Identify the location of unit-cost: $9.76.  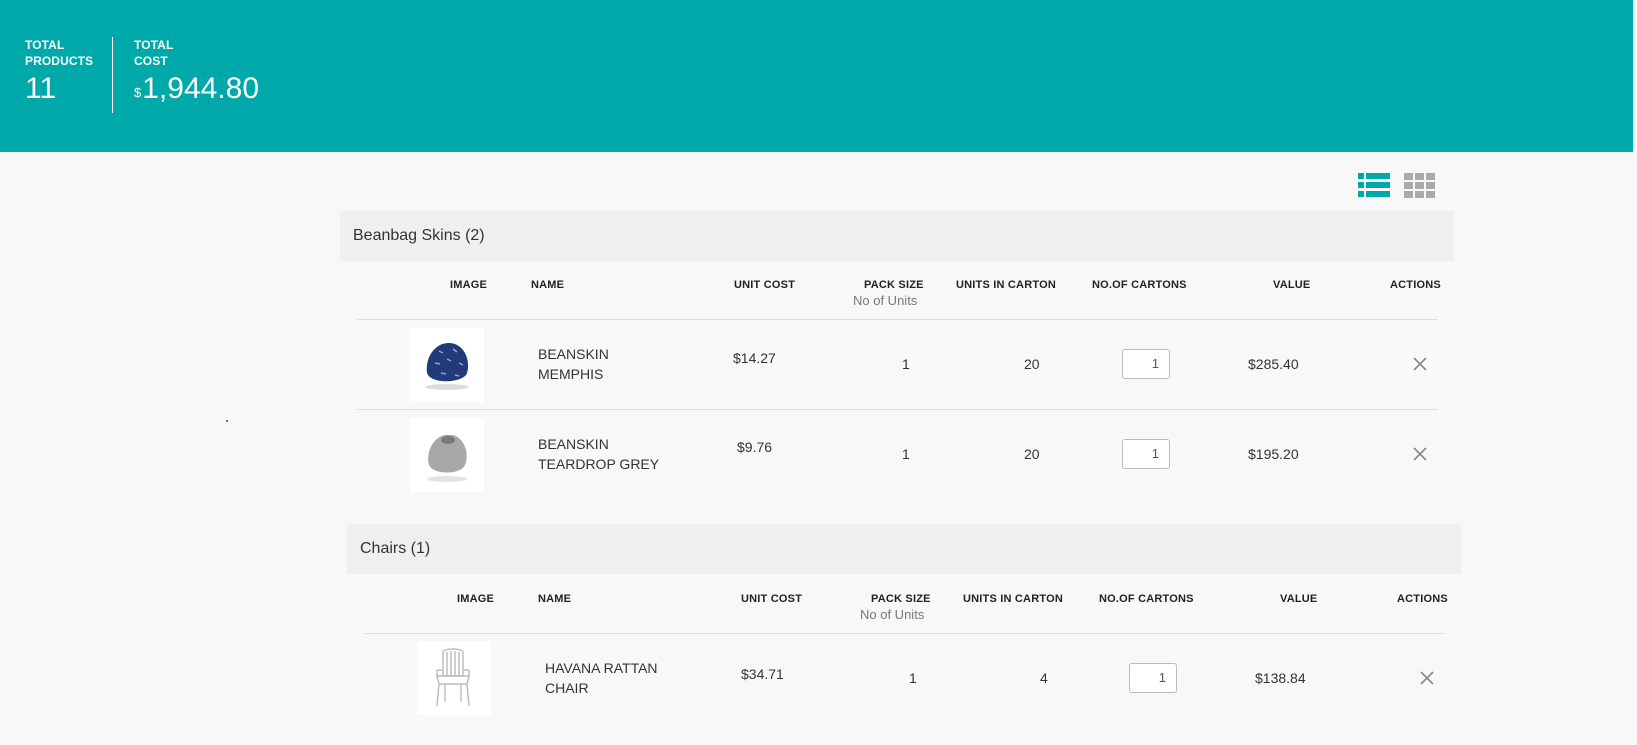
(755, 447).